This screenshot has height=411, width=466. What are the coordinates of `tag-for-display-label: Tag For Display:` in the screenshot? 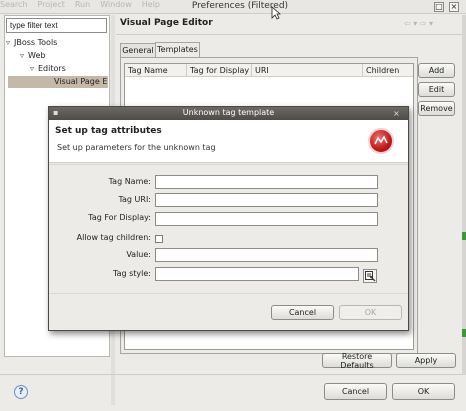 It's located at (119, 217).